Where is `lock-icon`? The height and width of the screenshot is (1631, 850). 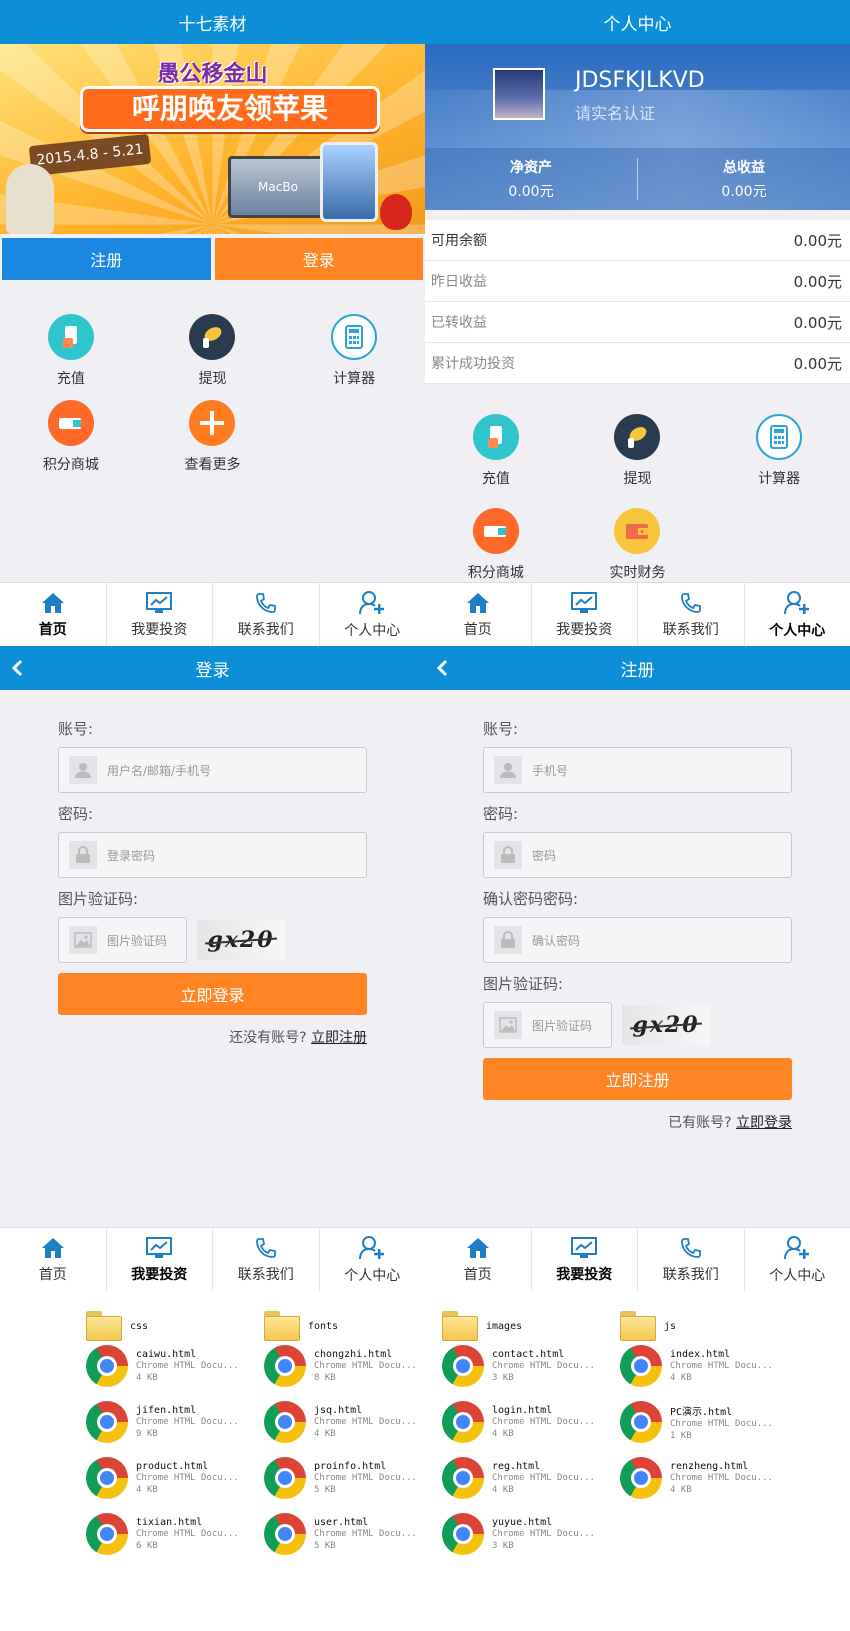
lock-icon is located at coordinates (83, 855).